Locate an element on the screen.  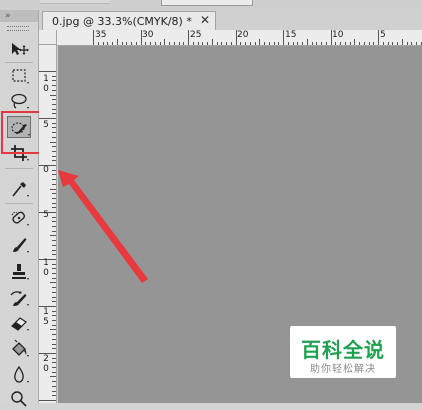
spot-healing-brush-tool-icon is located at coordinates (20, 218).